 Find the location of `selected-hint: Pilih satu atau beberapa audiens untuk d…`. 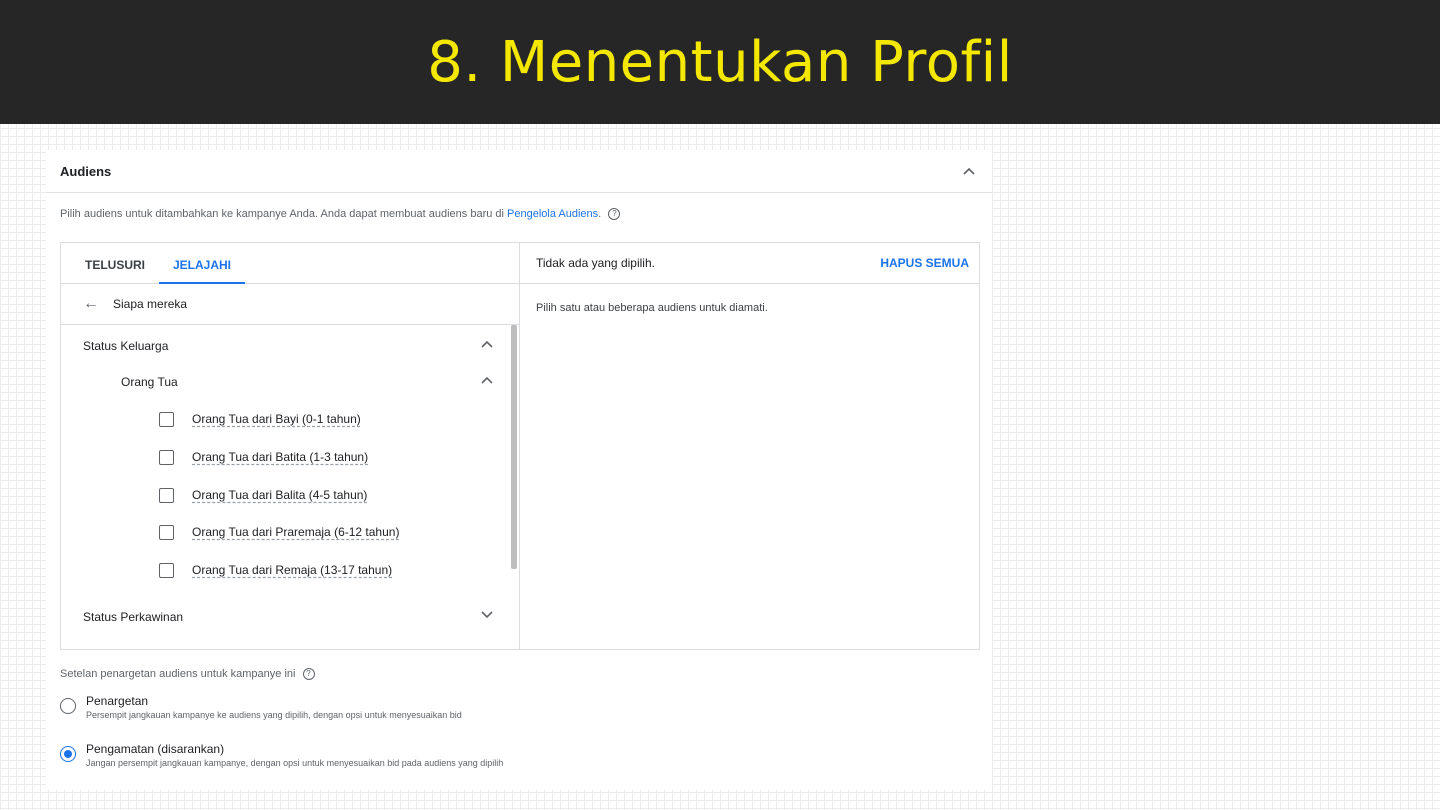

selected-hint: Pilih satu atau beberapa audiens untuk d… is located at coordinates (652, 308).